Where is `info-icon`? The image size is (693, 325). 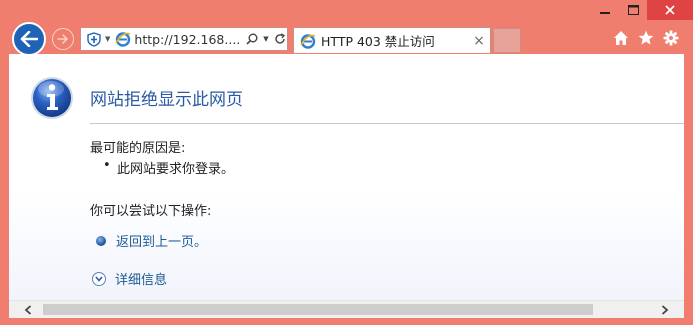
info-icon is located at coordinates (52, 98).